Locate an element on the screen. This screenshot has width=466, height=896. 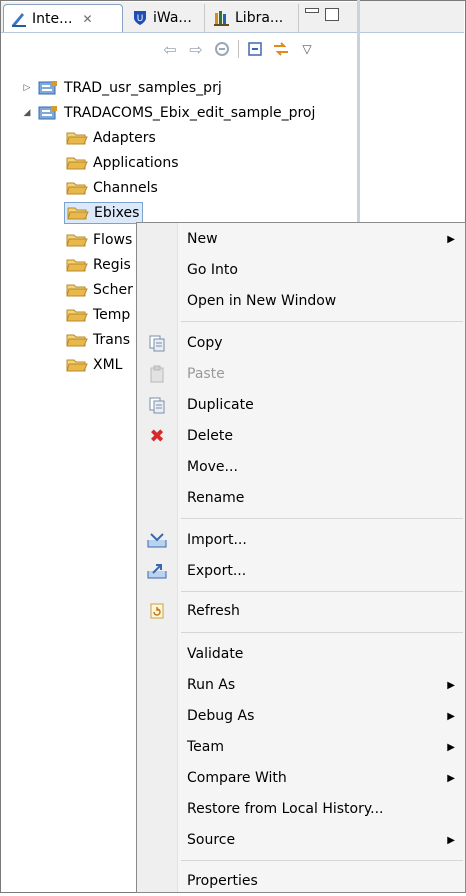
minimize-icon is located at coordinates (312, 10).